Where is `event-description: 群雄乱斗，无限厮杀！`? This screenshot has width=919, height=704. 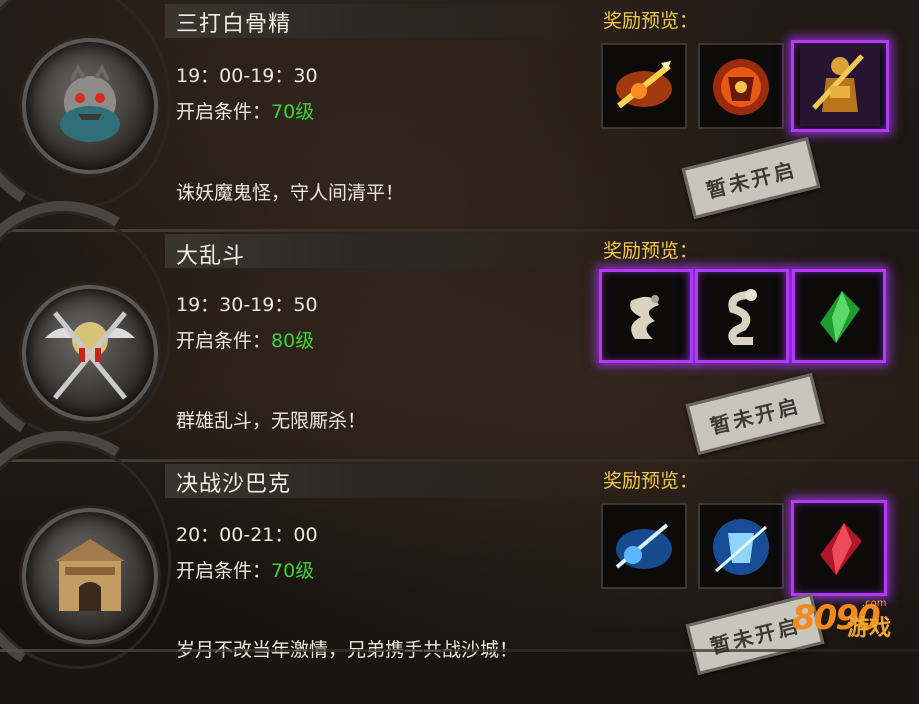 event-description: 群雄乱斗，无限厮杀！ is located at coordinates (271, 421).